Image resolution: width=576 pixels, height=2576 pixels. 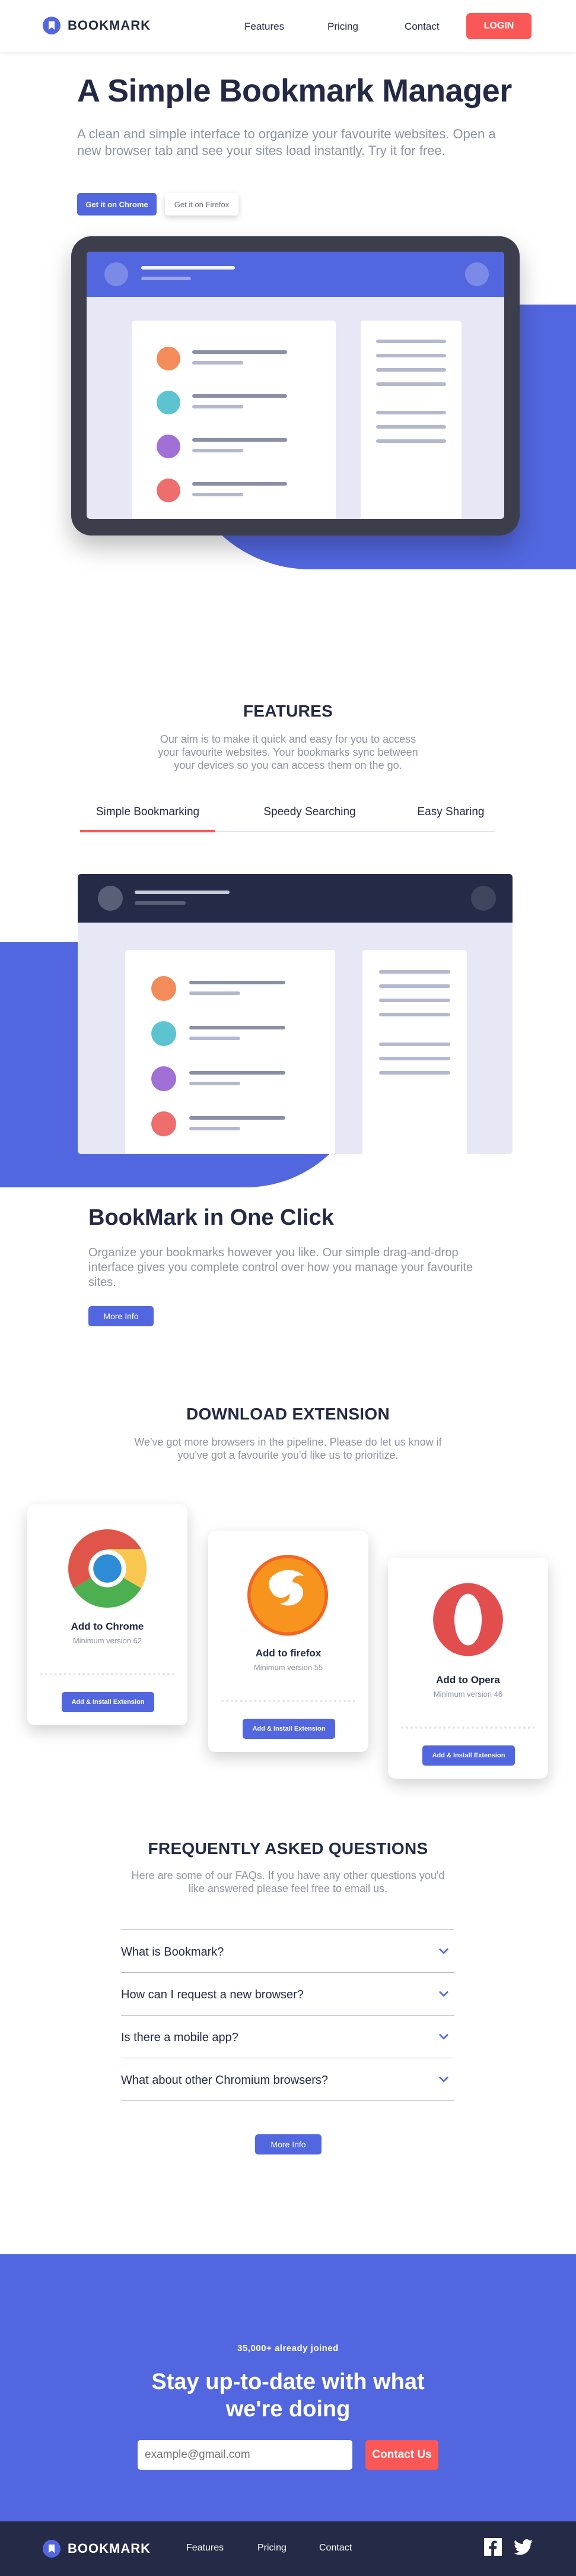 What do you see at coordinates (523, 2547) in the screenshot?
I see `twitter-icon` at bounding box center [523, 2547].